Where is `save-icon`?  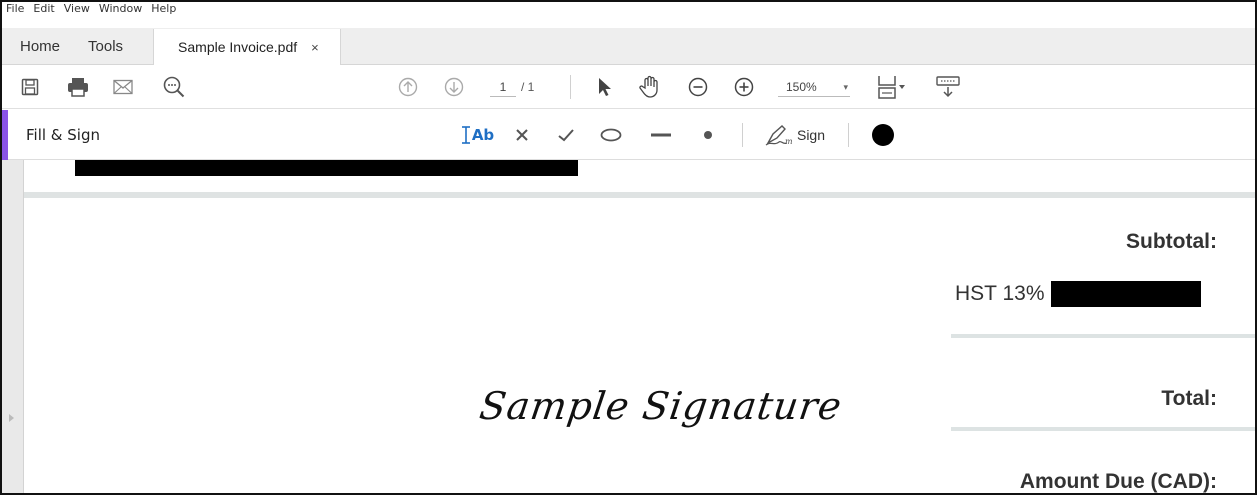 save-icon is located at coordinates (30, 87).